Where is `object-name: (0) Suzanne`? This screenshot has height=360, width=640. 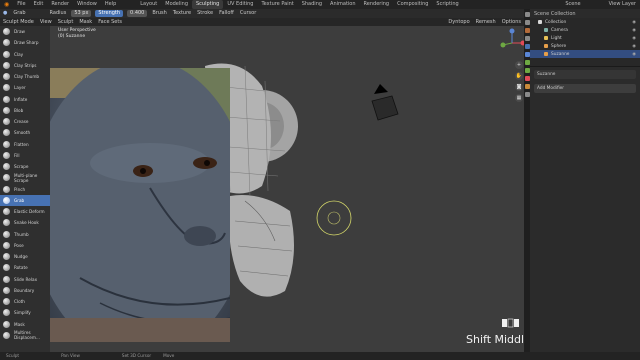
object-name: (0) Suzanne is located at coordinates (72, 36).